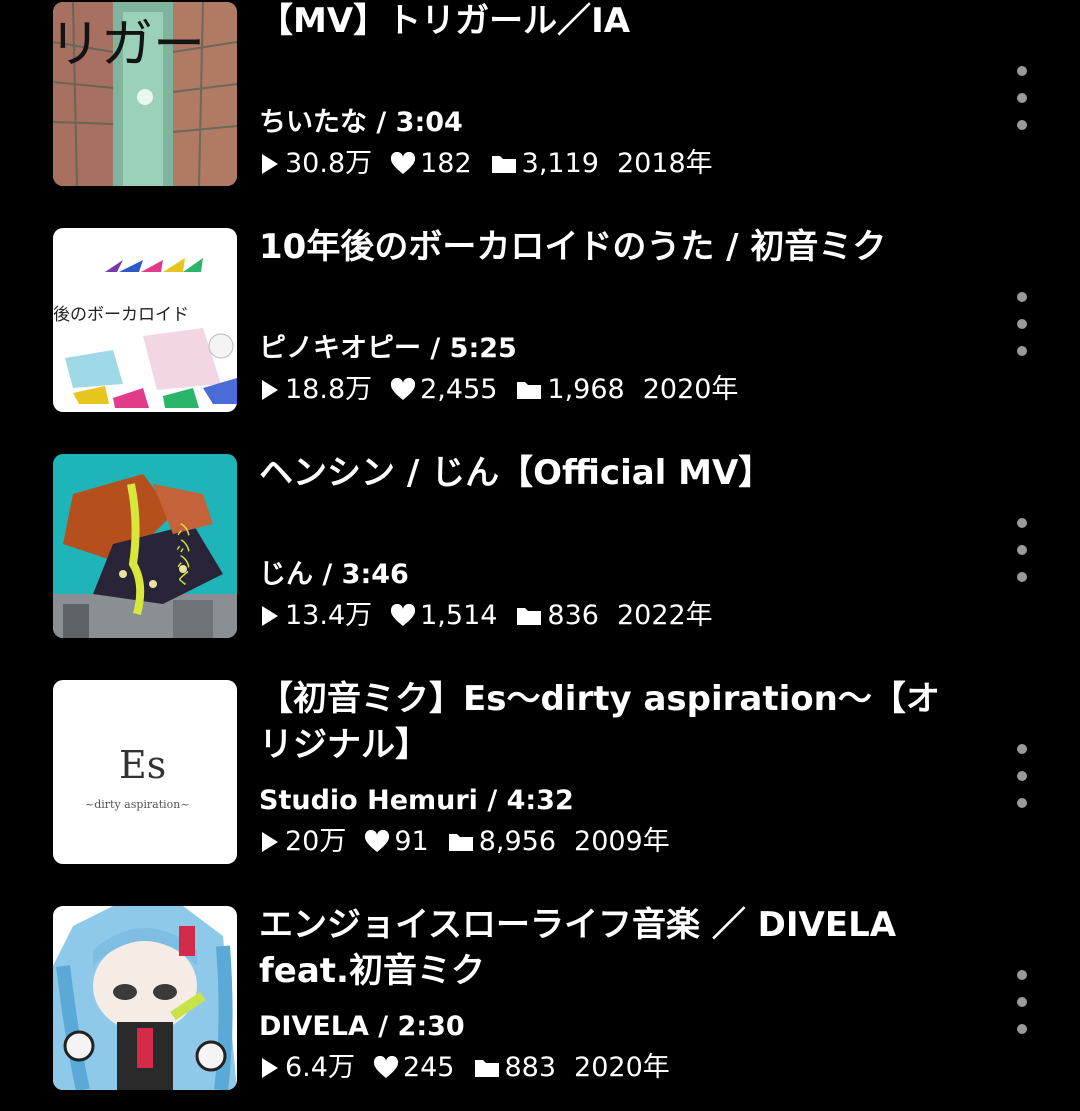  I want to click on video-title: ヘンシン / じん【Official MV】, so click(609, 473).